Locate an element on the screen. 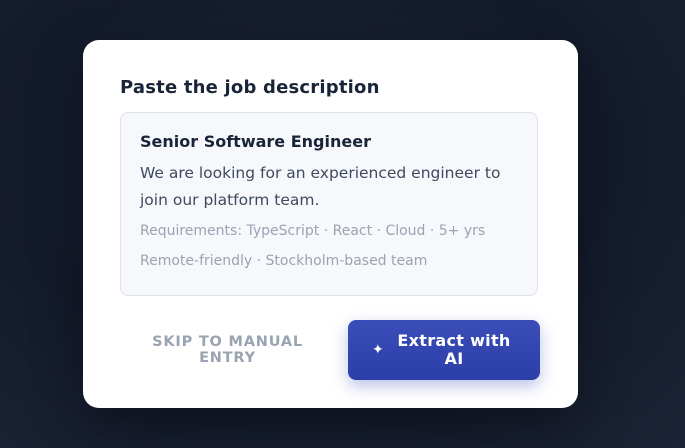 The width and height of the screenshot is (685, 448). card-title: Paste the job description is located at coordinates (250, 87).